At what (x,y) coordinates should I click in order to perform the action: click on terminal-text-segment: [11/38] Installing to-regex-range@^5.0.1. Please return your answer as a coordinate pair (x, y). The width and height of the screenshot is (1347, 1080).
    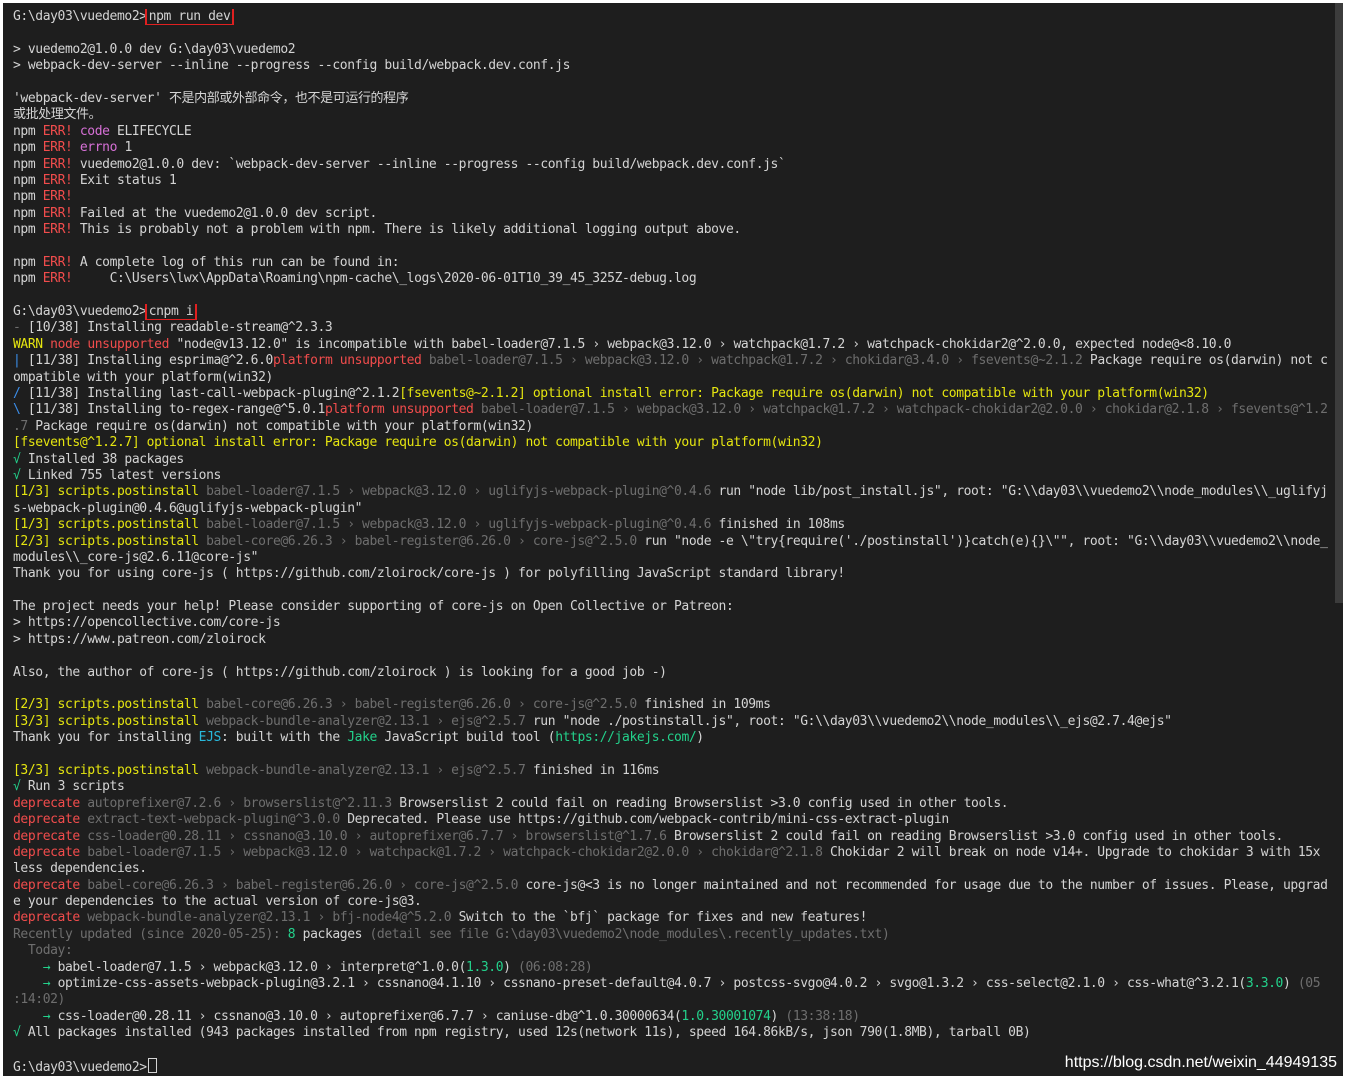
    Looking at the image, I should click on (176, 410).